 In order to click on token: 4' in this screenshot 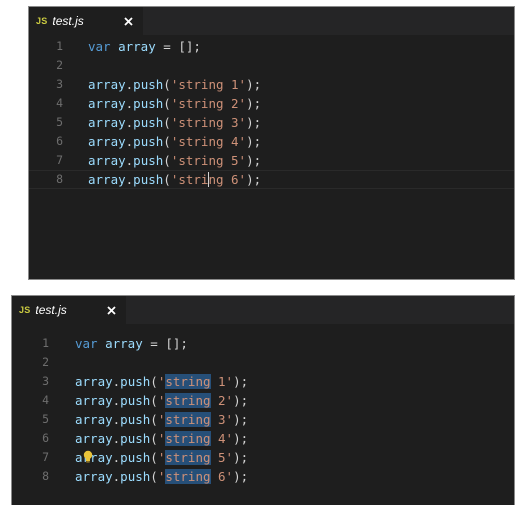, I will do `click(222, 438)`.